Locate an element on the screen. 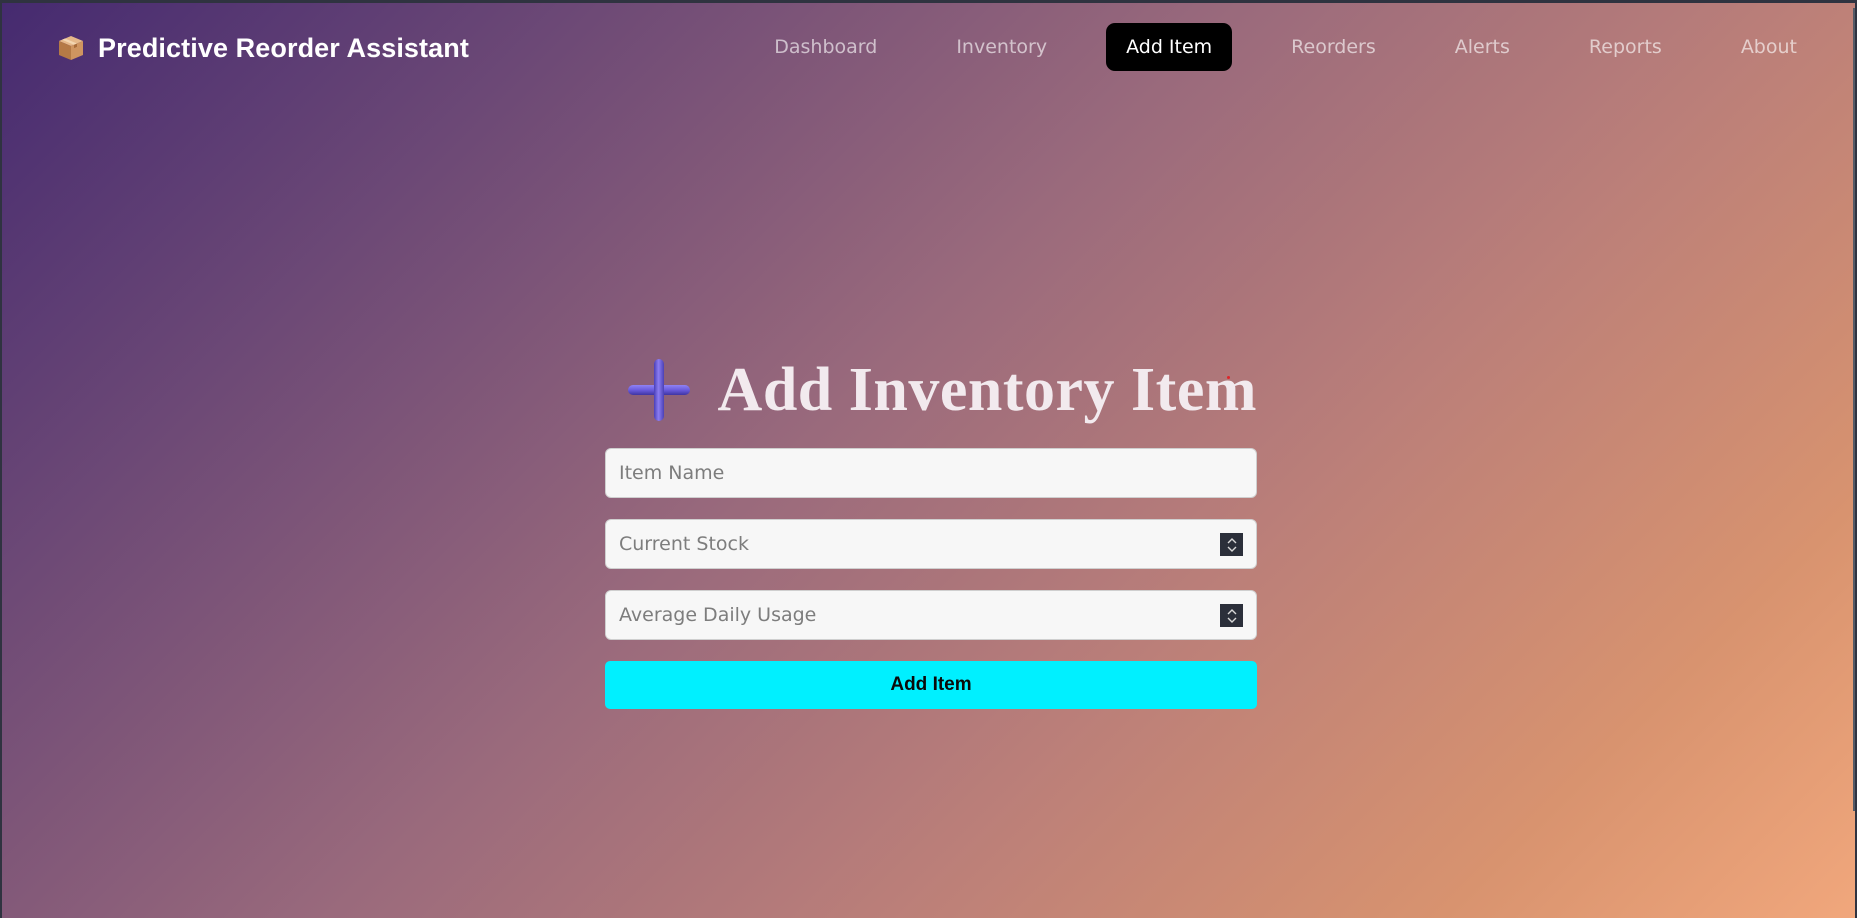  nav-reports: Reports is located at coordinates (1625, 47).